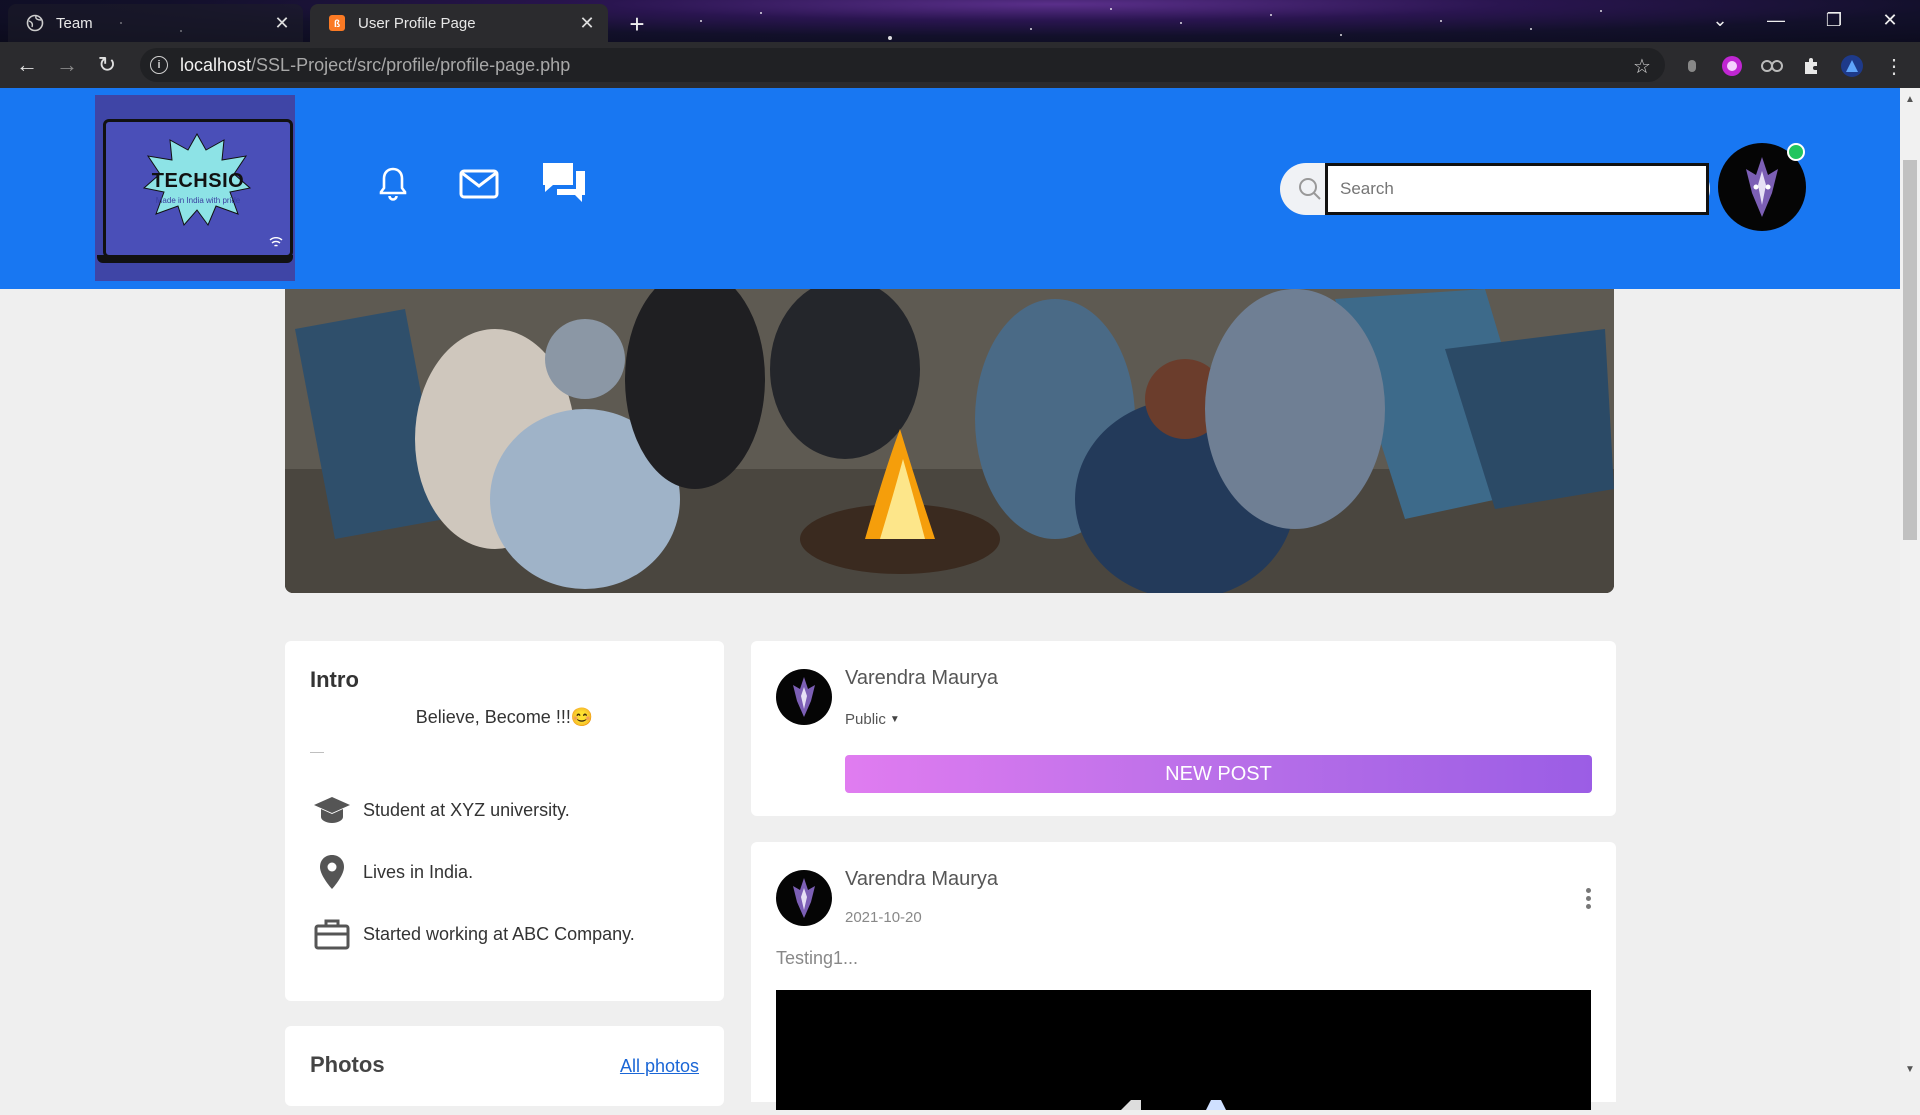 This screenshot has width=1920, height=1115. What do you see at coordinates (1890, 20) in the screenshot?
I see `close-window-button: ✕` at bounding box center [1890, 20].